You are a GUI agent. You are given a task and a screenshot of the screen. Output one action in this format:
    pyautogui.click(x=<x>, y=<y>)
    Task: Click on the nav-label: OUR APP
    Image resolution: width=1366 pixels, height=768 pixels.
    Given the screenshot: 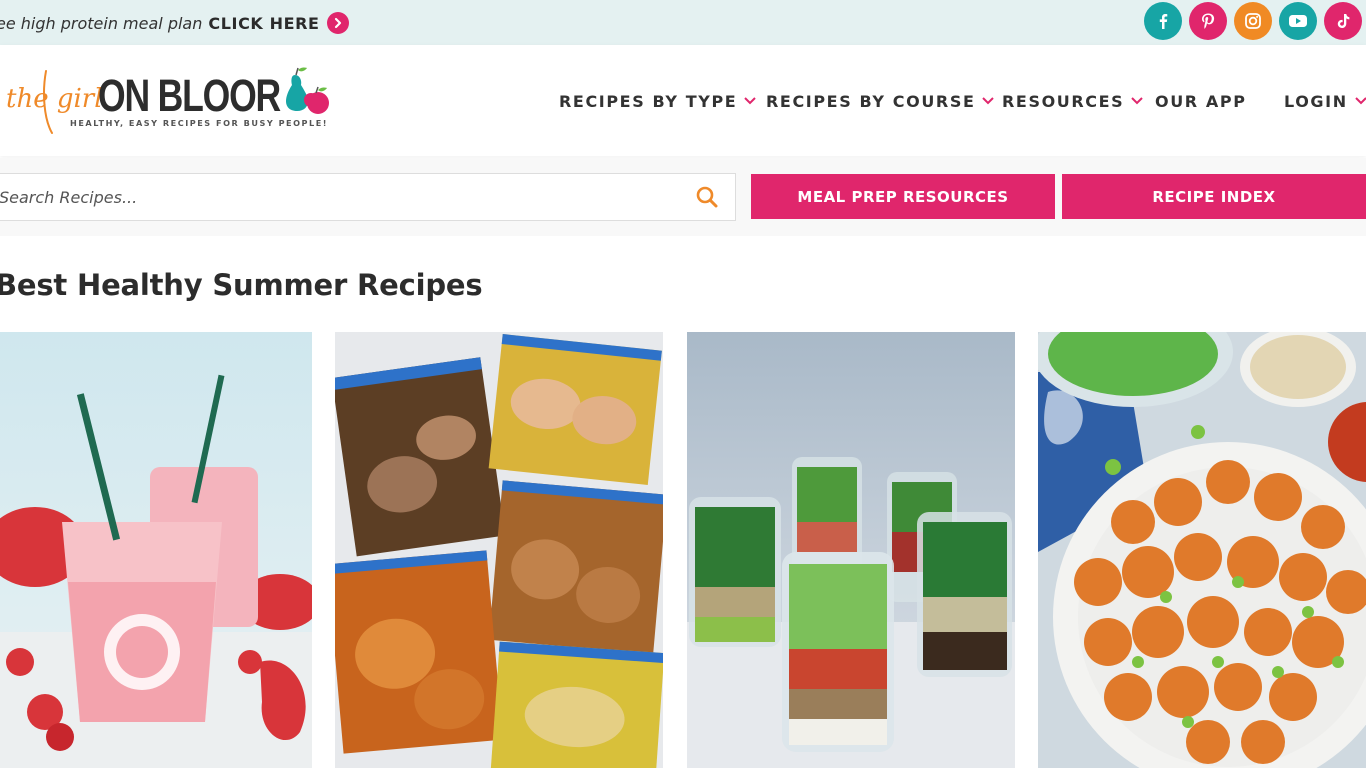 What is the action you would take?
    pyautogui.click(x=1201, y=101)
    